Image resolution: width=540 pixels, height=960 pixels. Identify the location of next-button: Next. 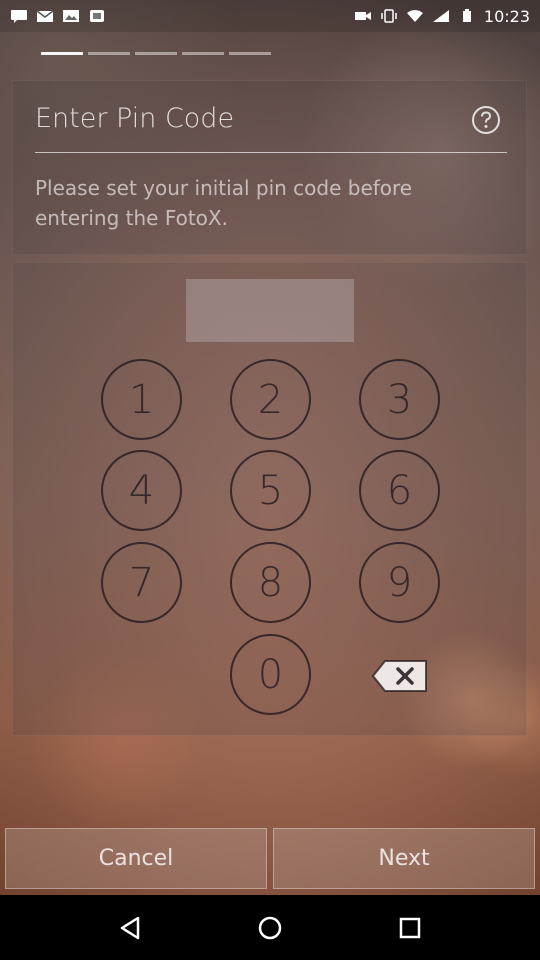
(404, 858).